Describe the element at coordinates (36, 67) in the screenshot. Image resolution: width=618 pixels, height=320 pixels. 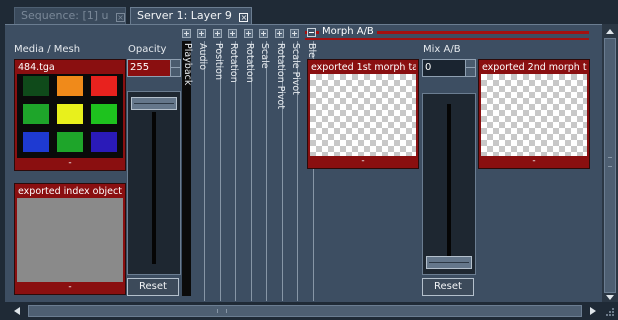
I see `media-file-name: 484.tga` at that location.